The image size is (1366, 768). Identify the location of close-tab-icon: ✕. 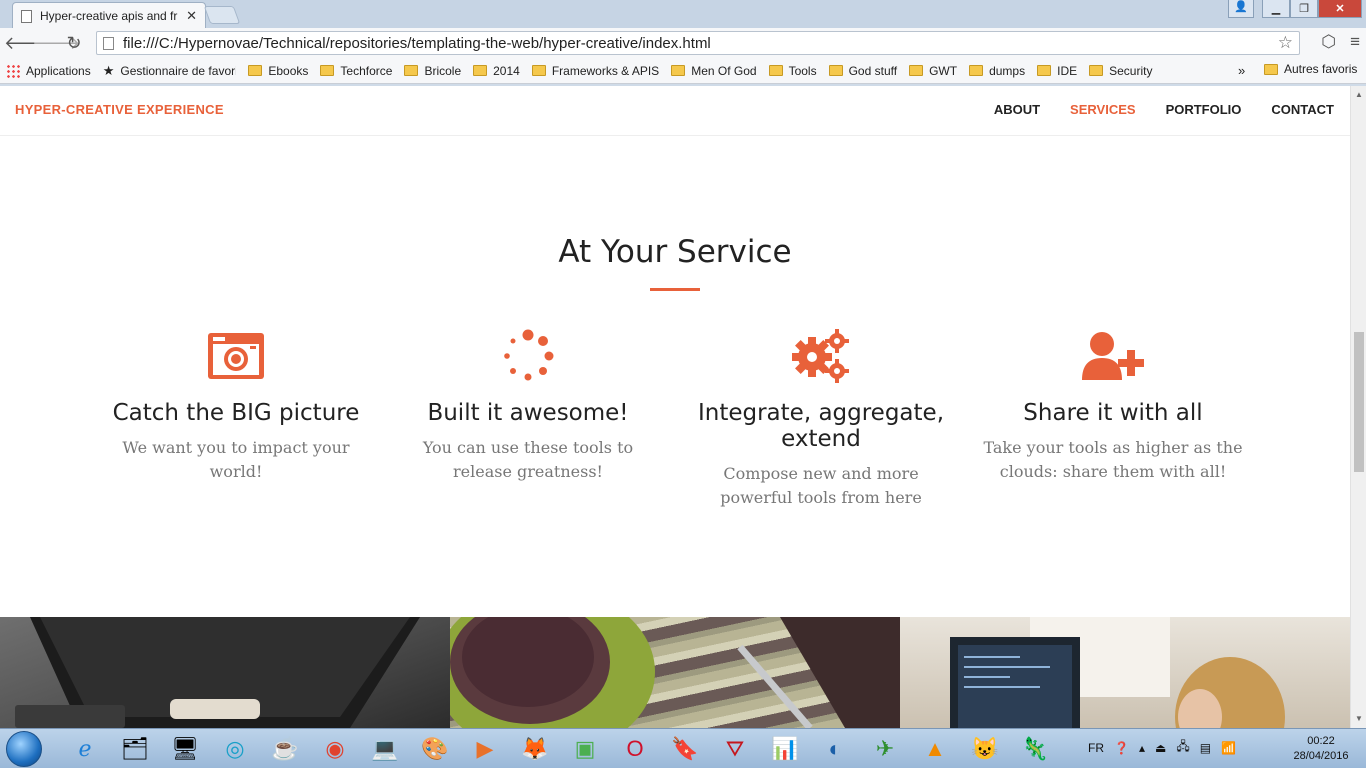
(191, 16).